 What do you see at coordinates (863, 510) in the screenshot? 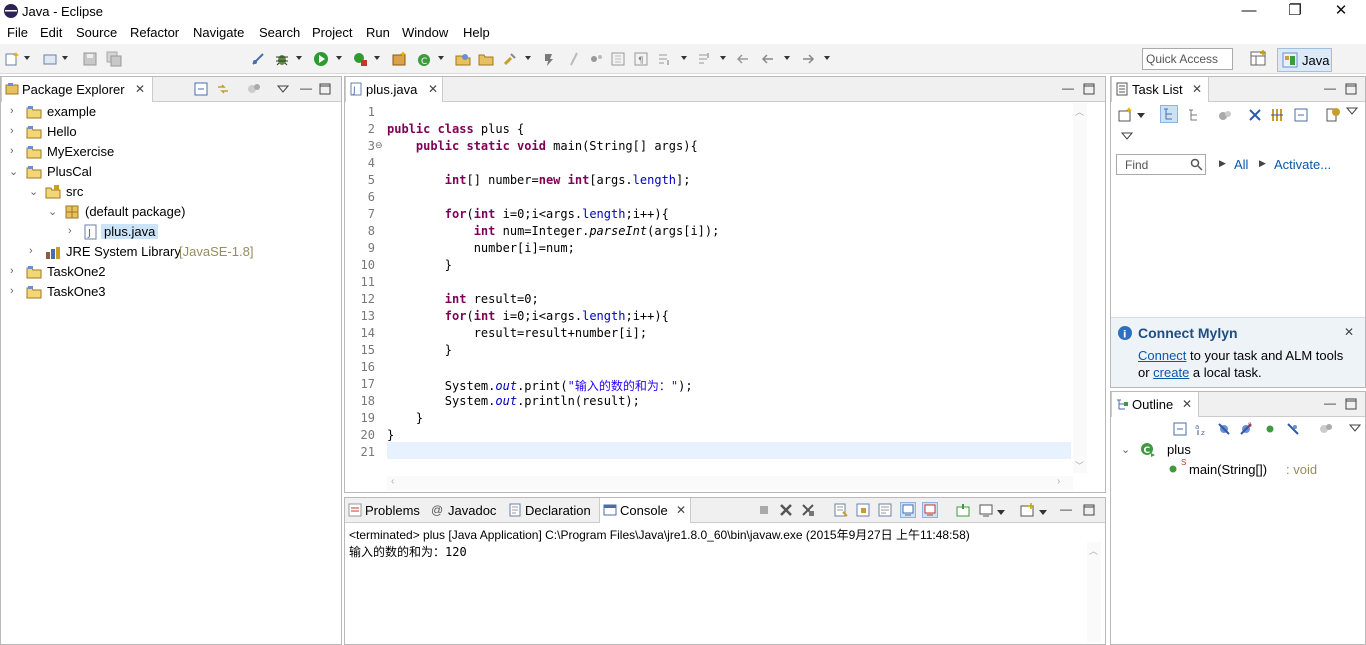
I see `scroll-lock-icon` at bounding box center [863, 510].